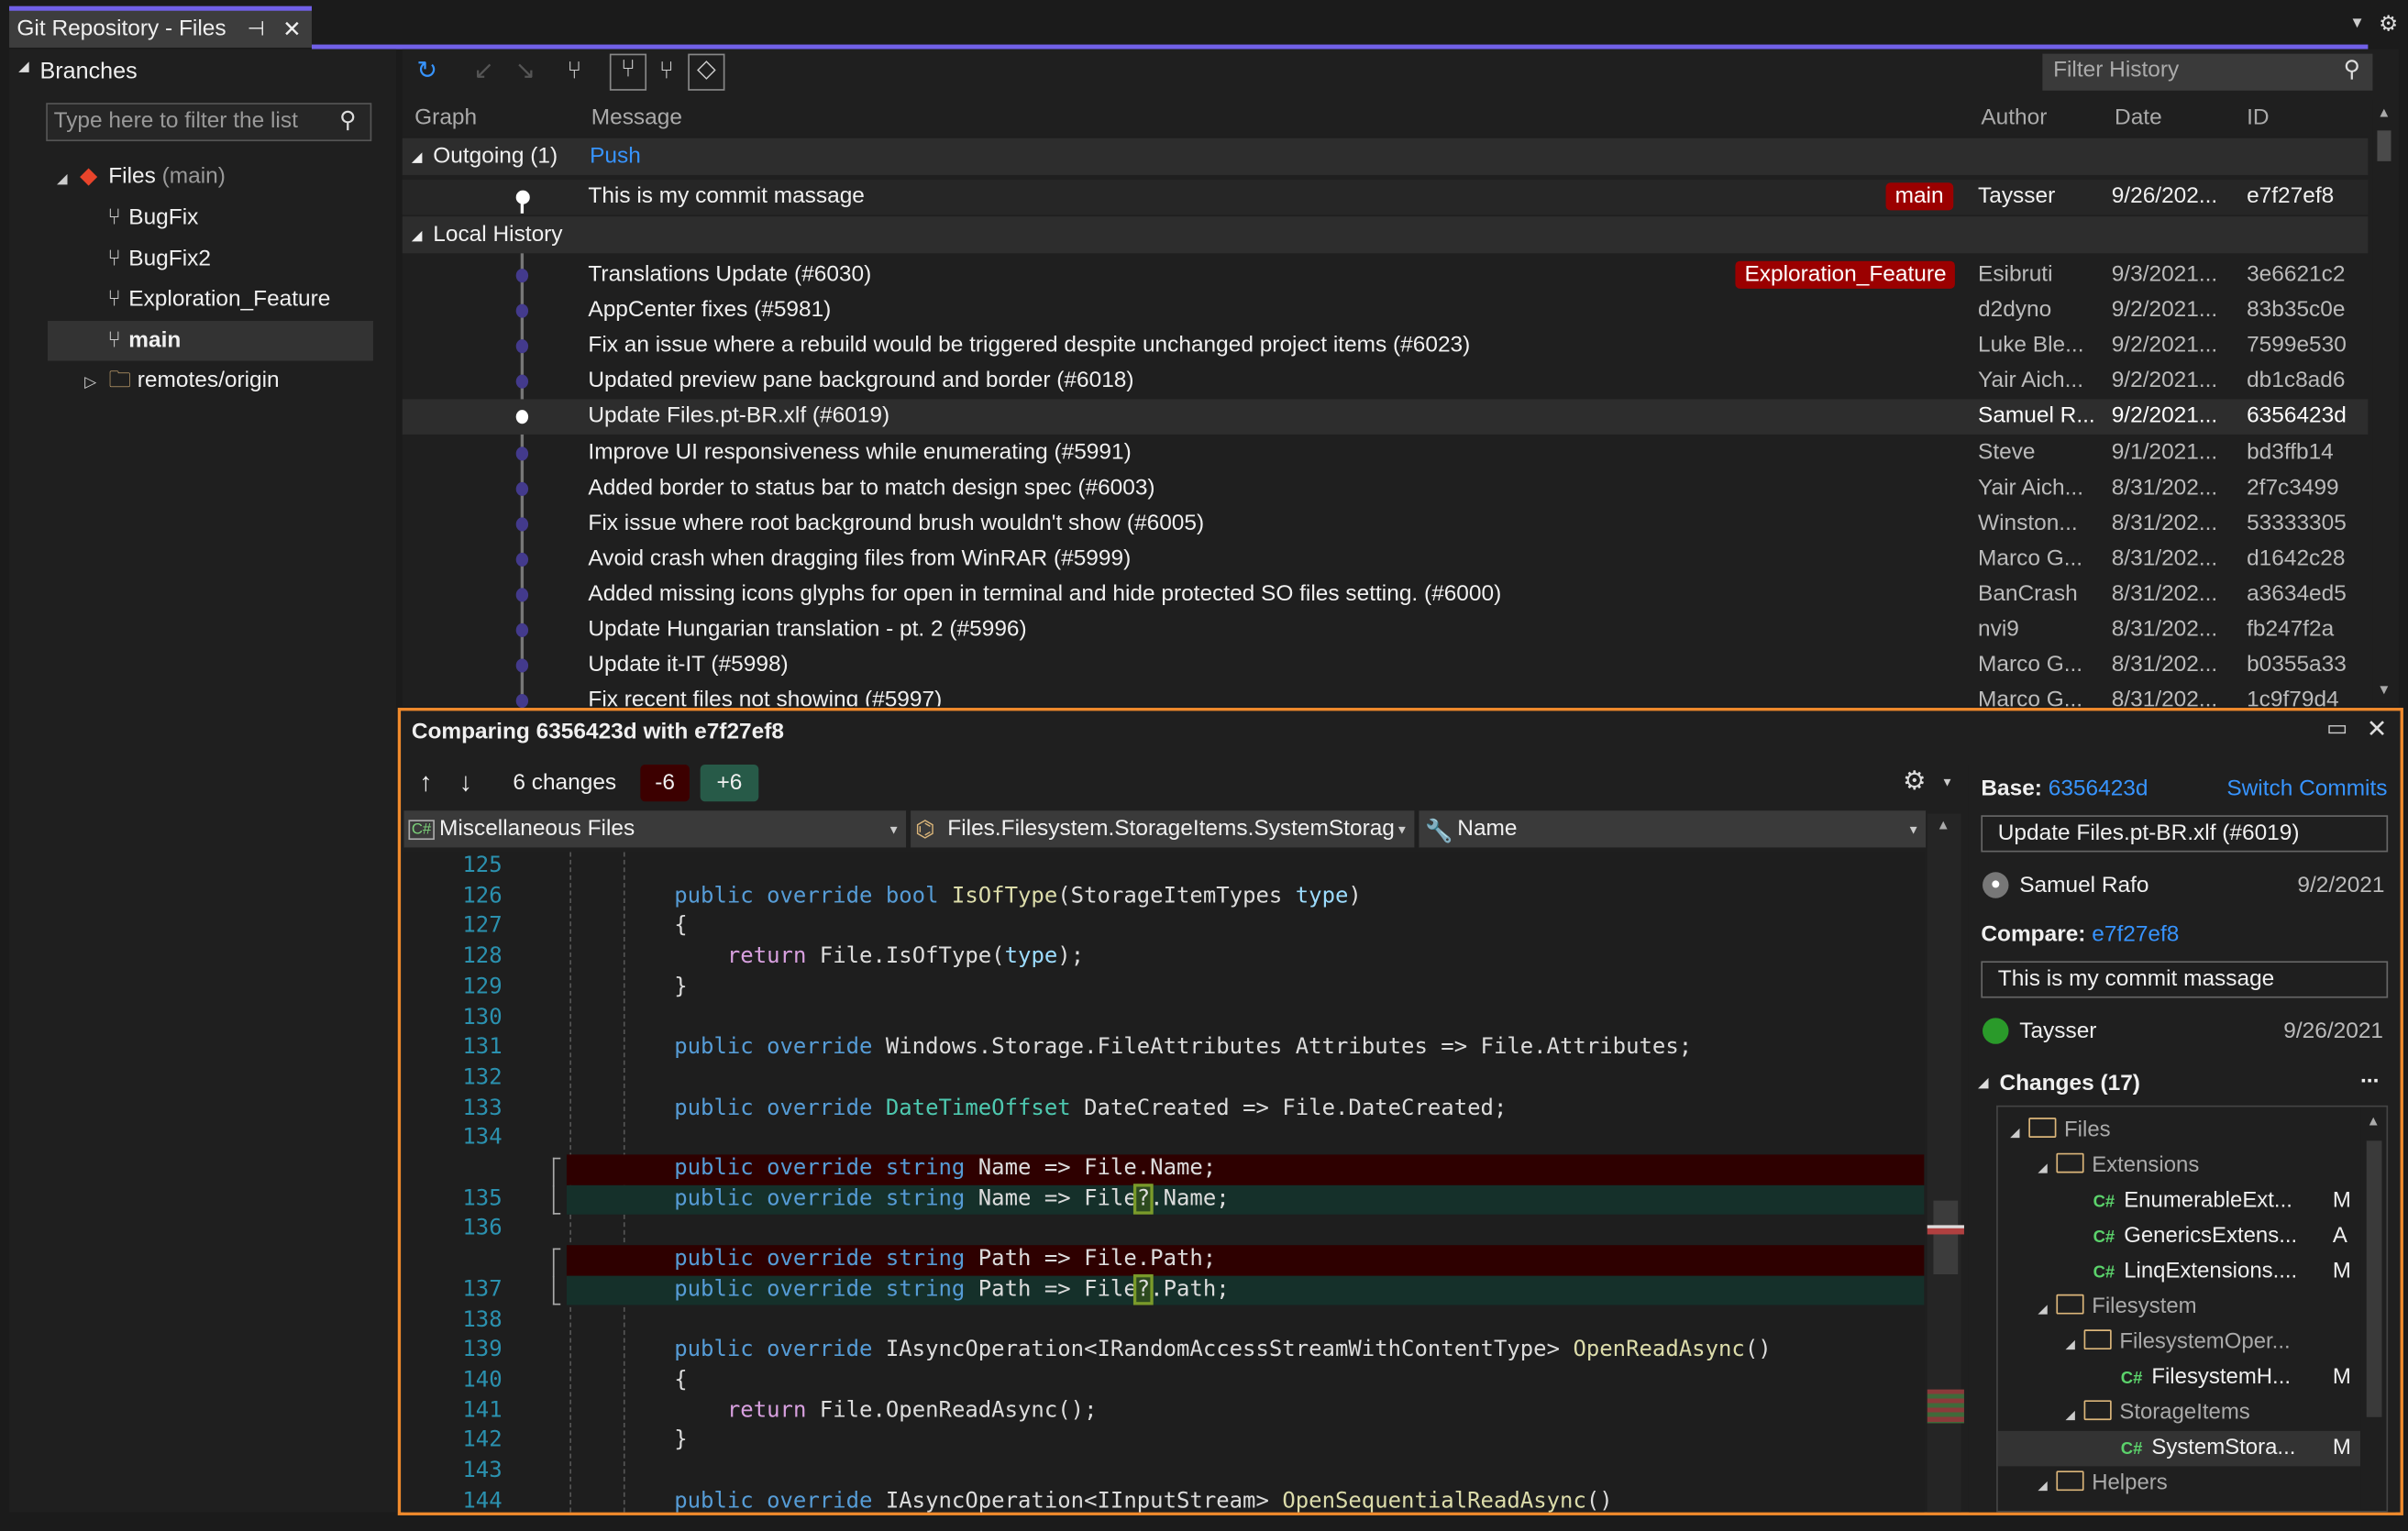 This screenshot has width=2408, height=1531. I want to click on col-date: Date, so click(2138, 119).